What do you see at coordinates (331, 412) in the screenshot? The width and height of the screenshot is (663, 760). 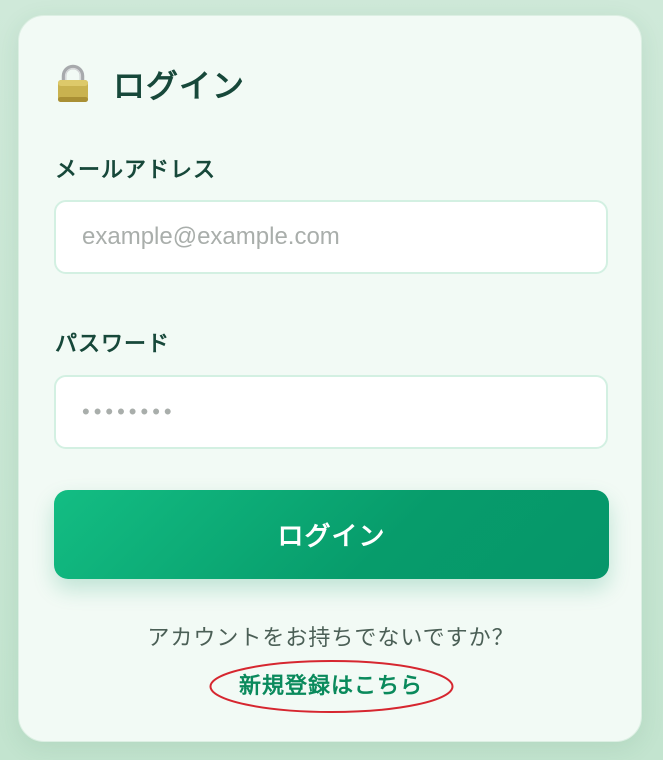 I see `password-field` at bounding box center [331, 412].